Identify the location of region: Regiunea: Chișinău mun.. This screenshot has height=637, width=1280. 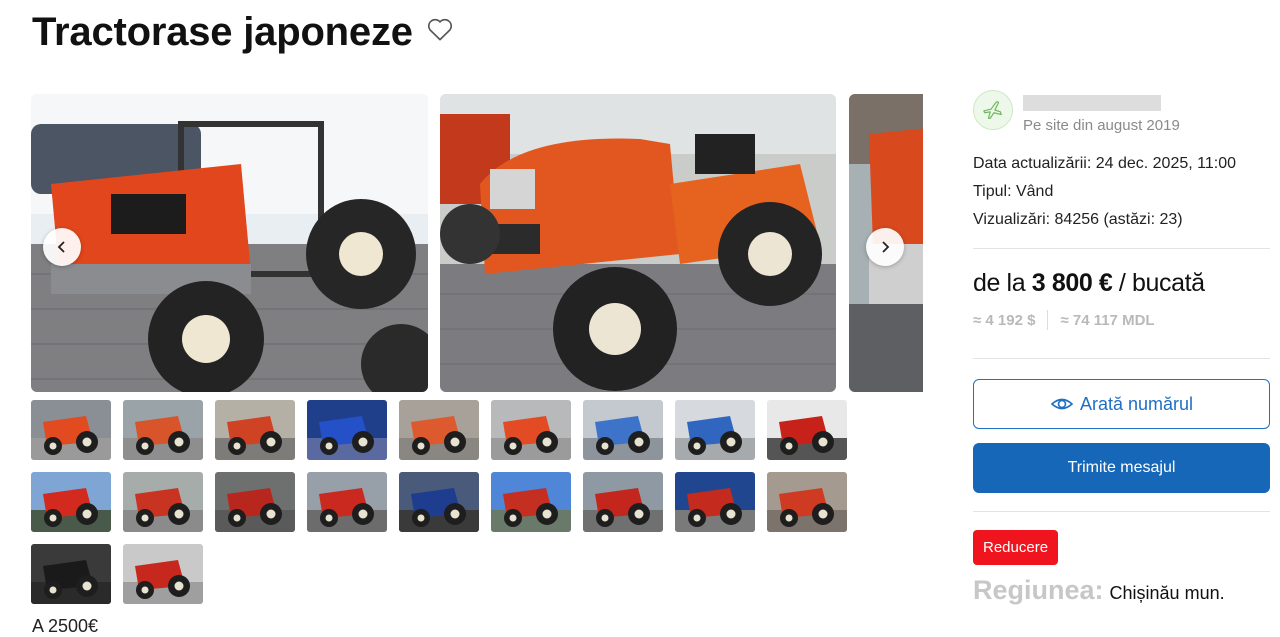
(1121, 590).